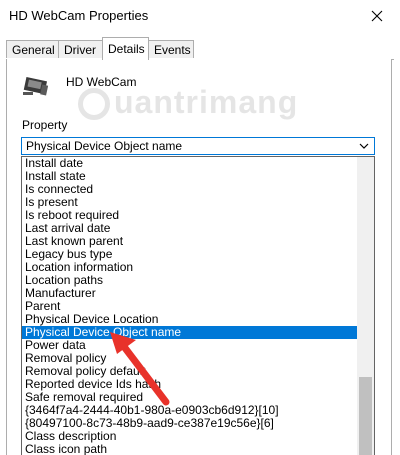 Image resolution: width=400 pixels, height=455 pixels. What do you see at coordinates (365, 416) in the screenshot?
I see `scrollbar-thumb` at bounding box center [365, 416].